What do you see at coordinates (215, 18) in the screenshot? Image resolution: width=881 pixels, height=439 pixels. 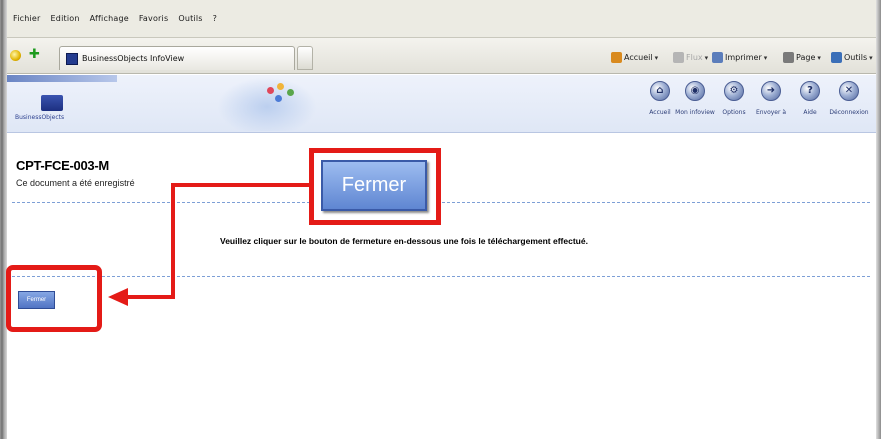 I see `menu-help: ?` at bounding box center [215, 18].